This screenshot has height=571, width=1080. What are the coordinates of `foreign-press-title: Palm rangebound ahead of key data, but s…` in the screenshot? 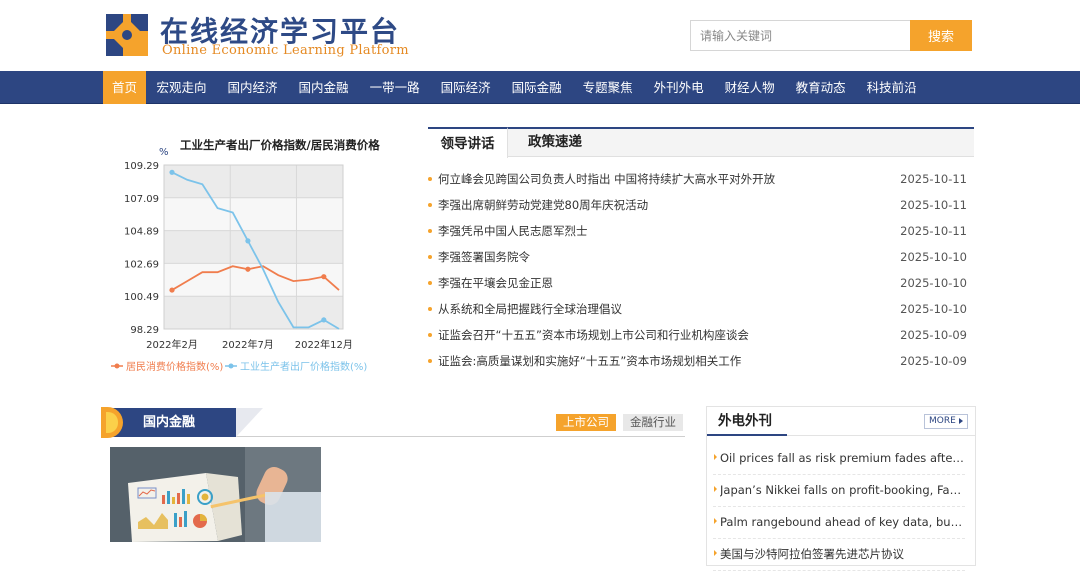 It's located at (842, 522).